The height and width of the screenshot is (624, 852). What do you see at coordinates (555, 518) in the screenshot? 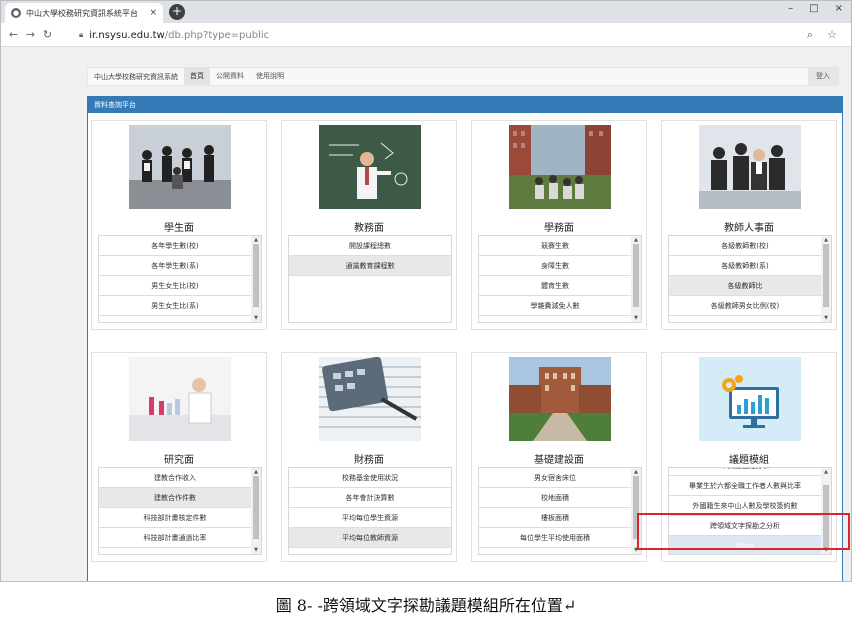
I see `list-item: 樓板面積` at bounding box center [555, 518].